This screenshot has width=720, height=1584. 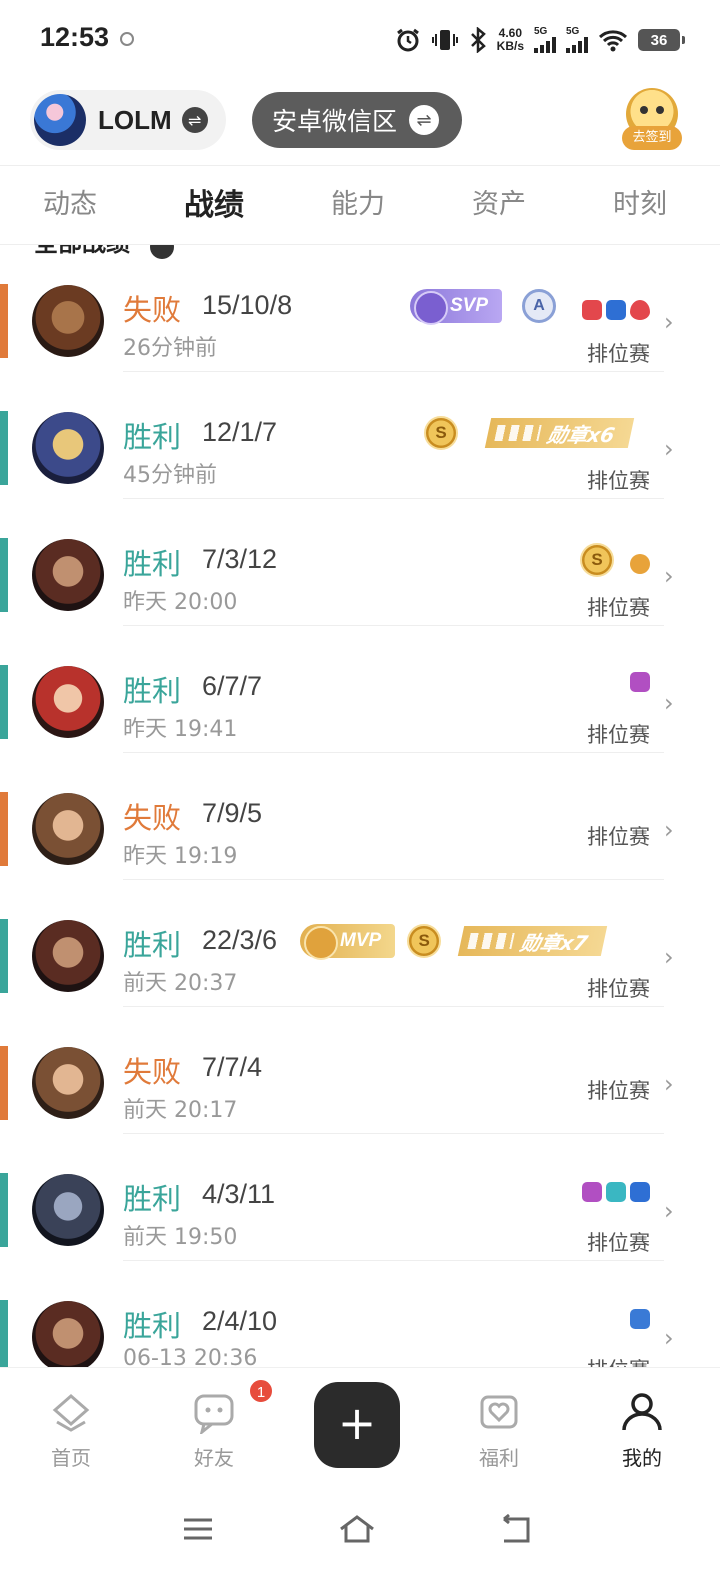 What do you see at coordinates (214, 1458) in the screenshot?
I see `nav-label: 好友` at bounding box center [214, 1458].